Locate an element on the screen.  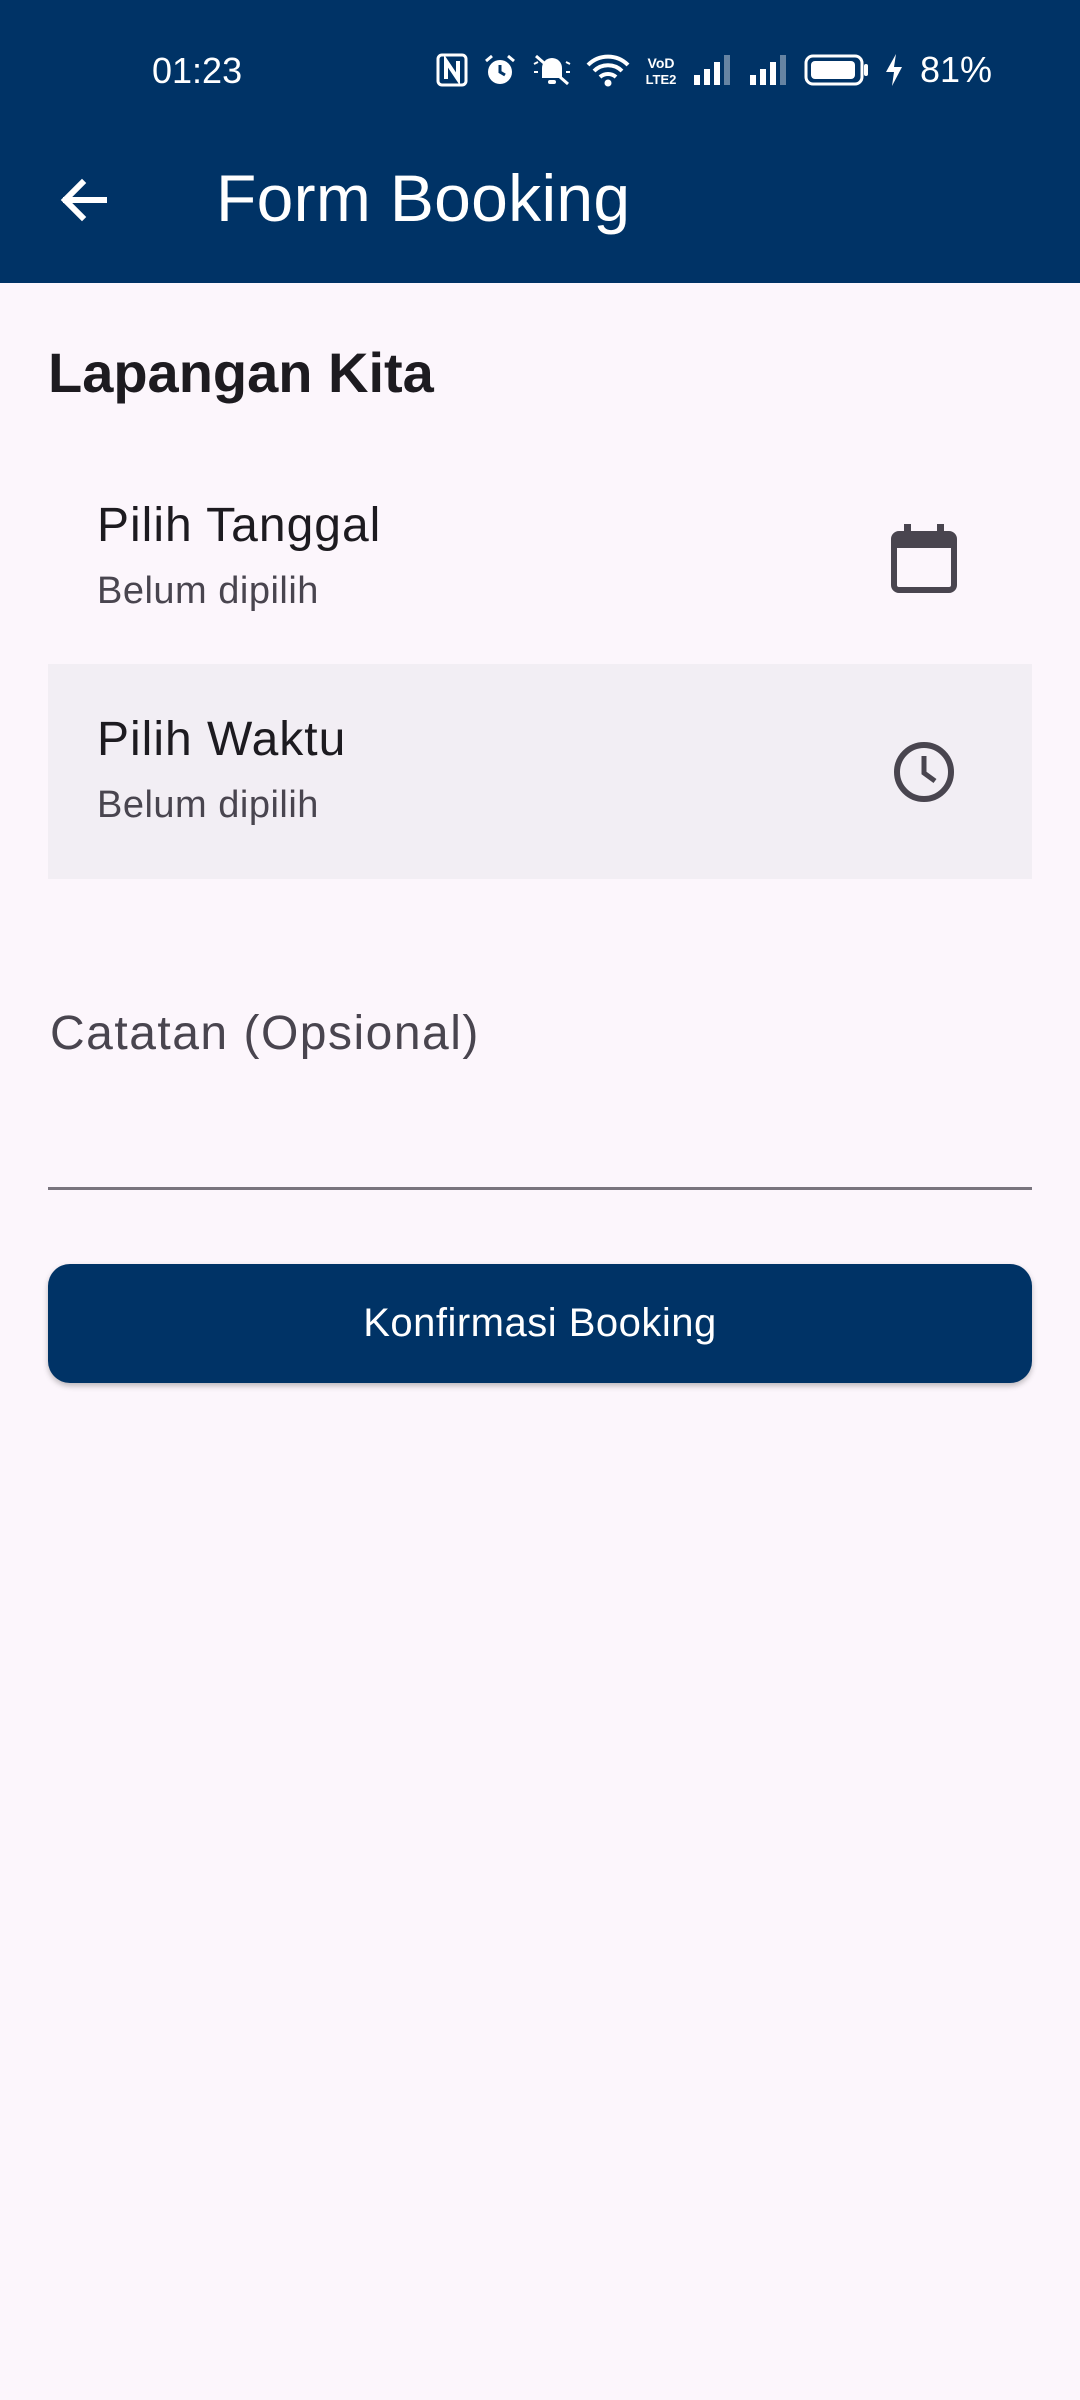
page-title: Form Booking is located at coordinates (423, 198).